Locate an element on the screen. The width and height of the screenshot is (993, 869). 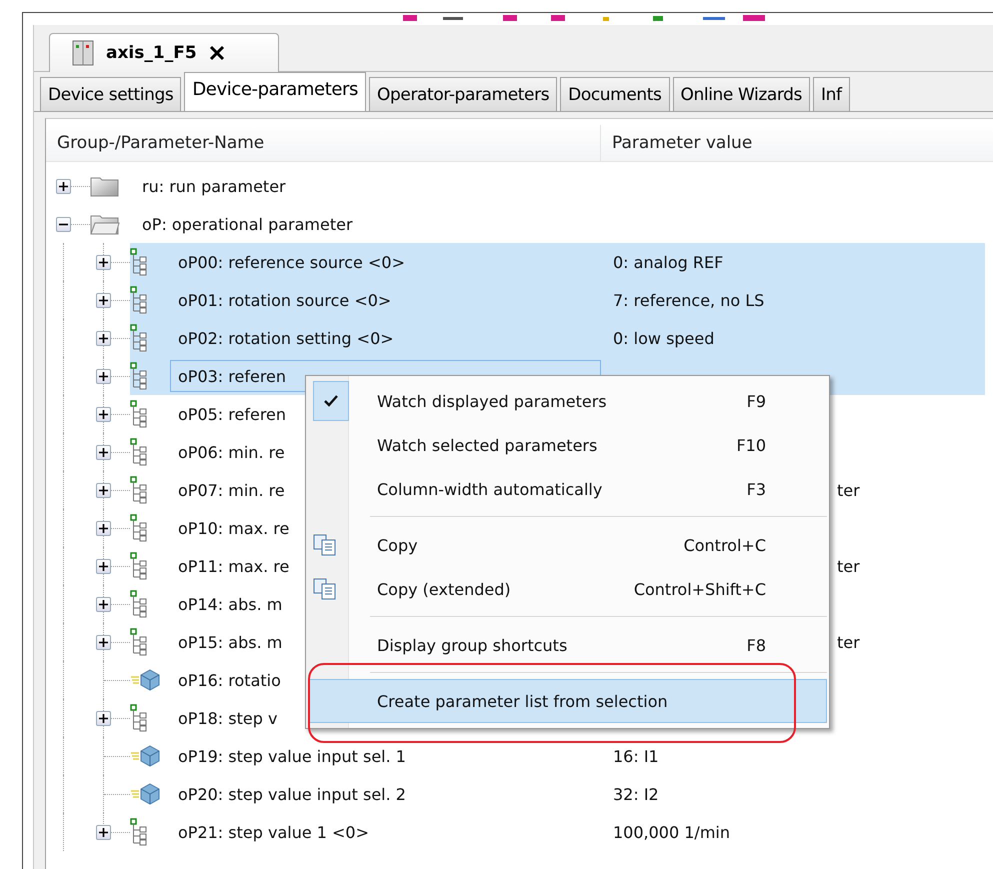
checkmark-icon is located at coordinates (331, 401).